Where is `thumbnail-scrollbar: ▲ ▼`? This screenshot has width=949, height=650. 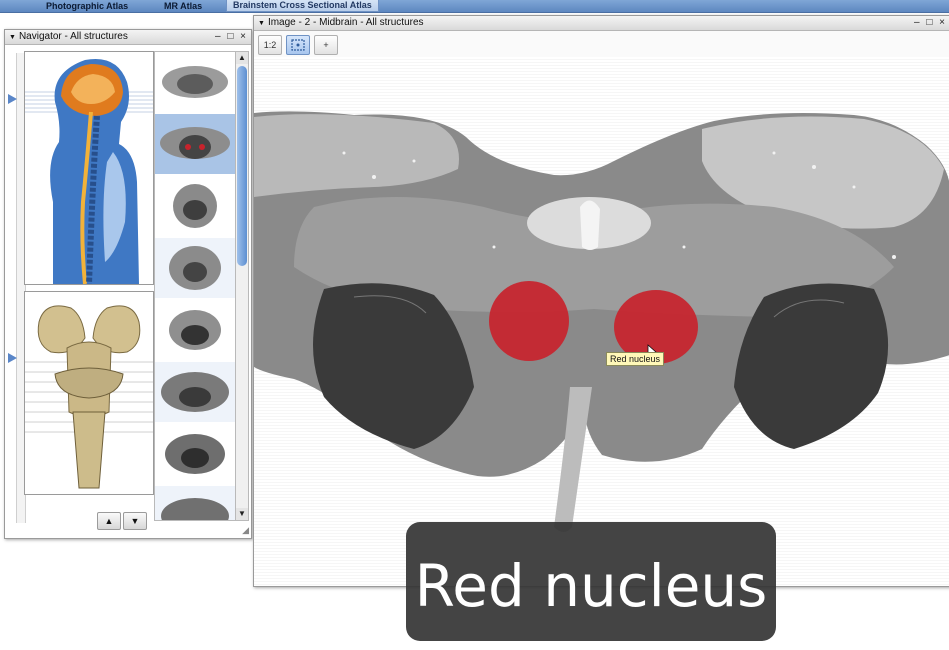
thumbnail-scrollbar: ▲ ▼ is located at coordinates (242, 286).